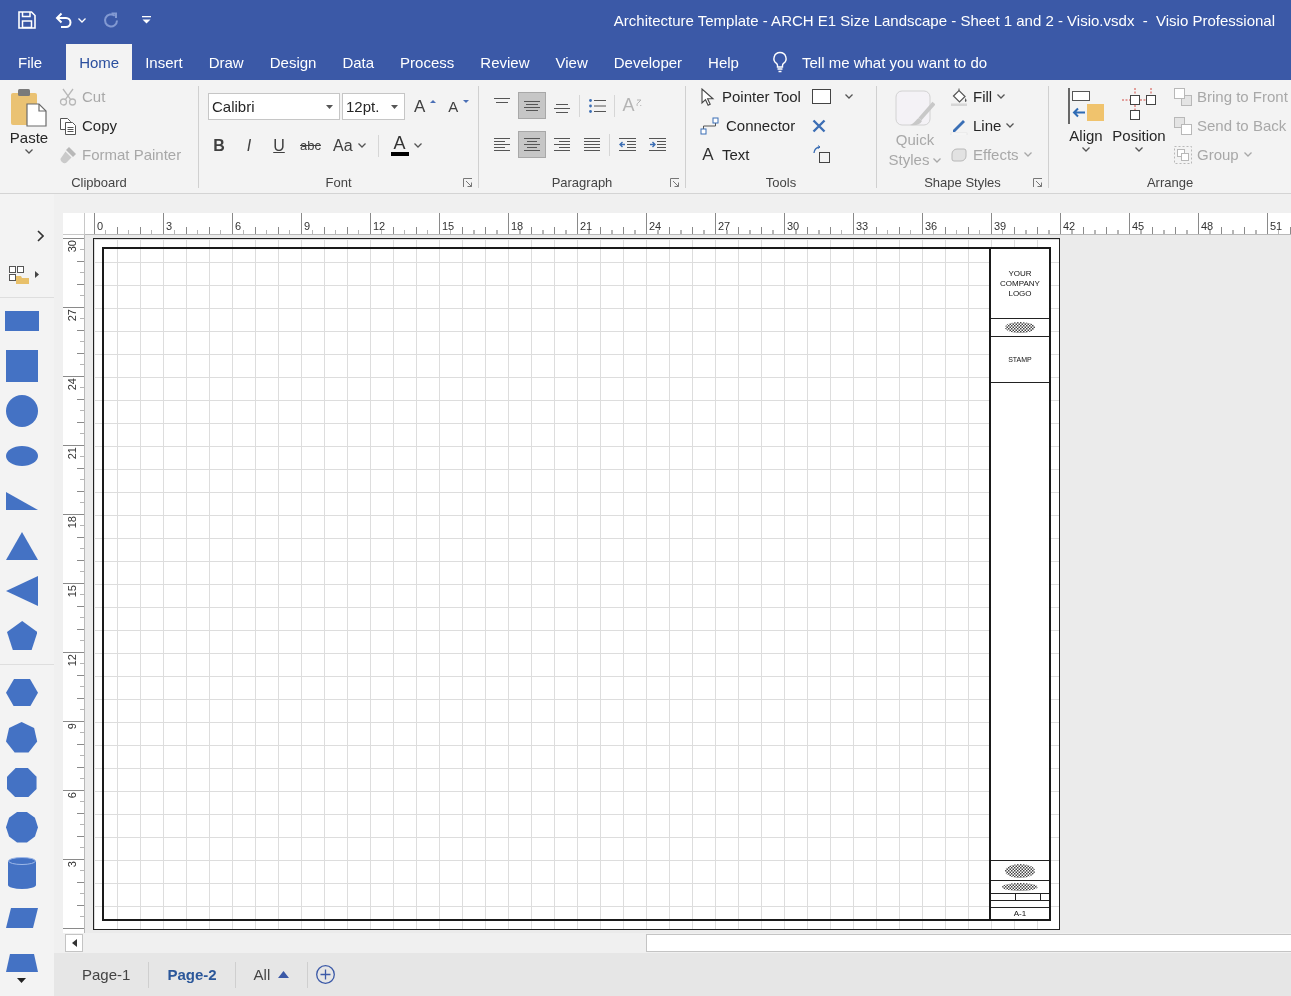  Describe the element at coordinates (627, 144) in the screenshot. I see `decrease-indent-icon` at that location.